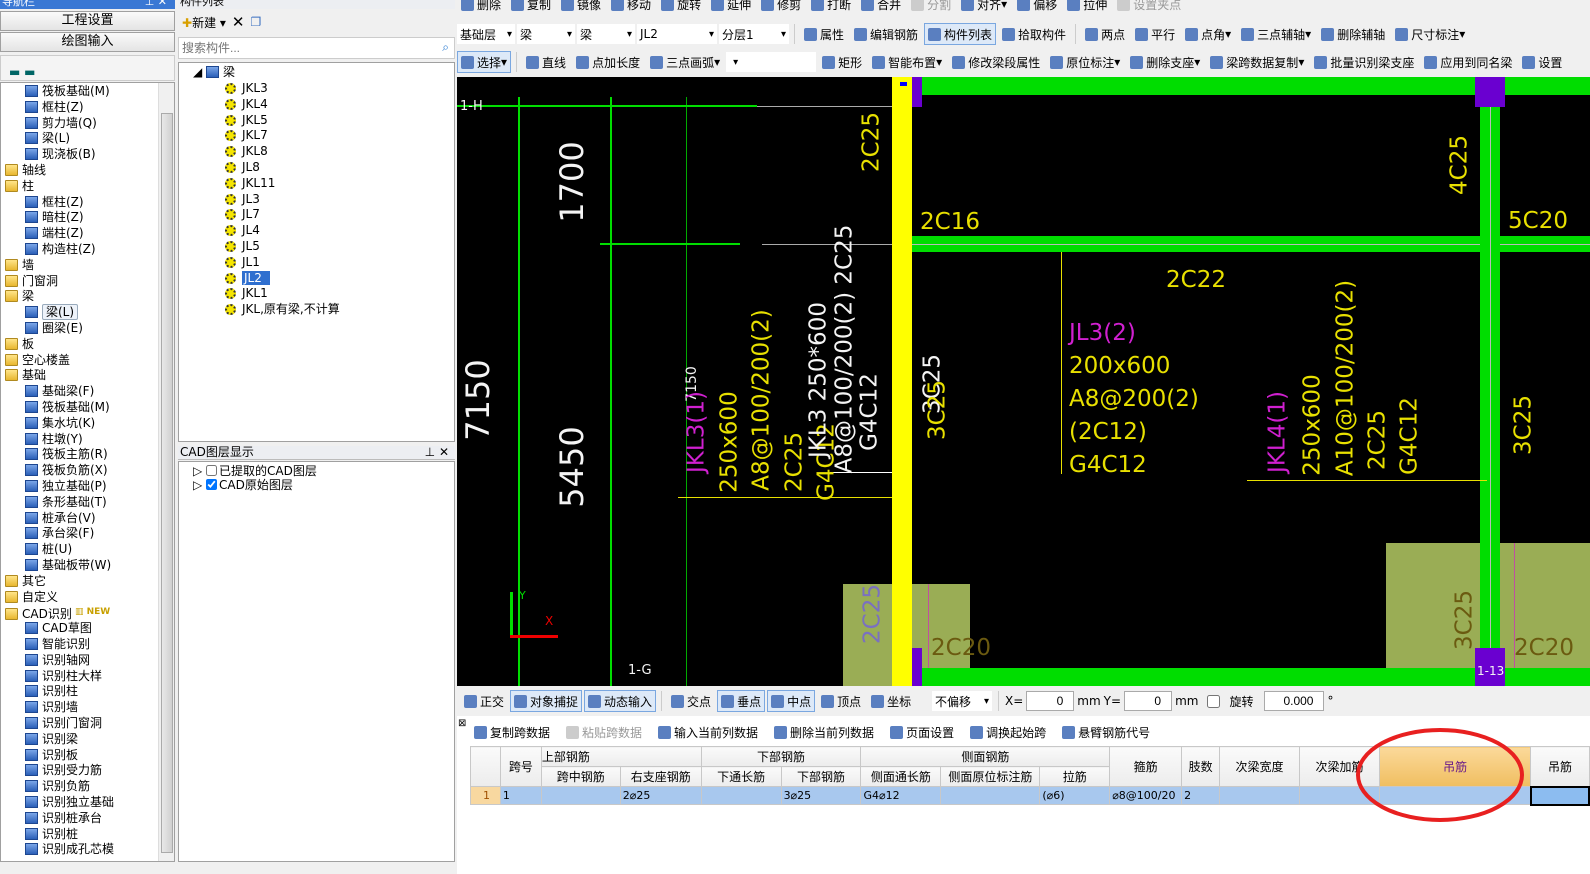 The image size is (1590, 874). Describe the element at coordinates (546, 701) in the screenshot. I see `snap-button: 对象捕捉` at that location.